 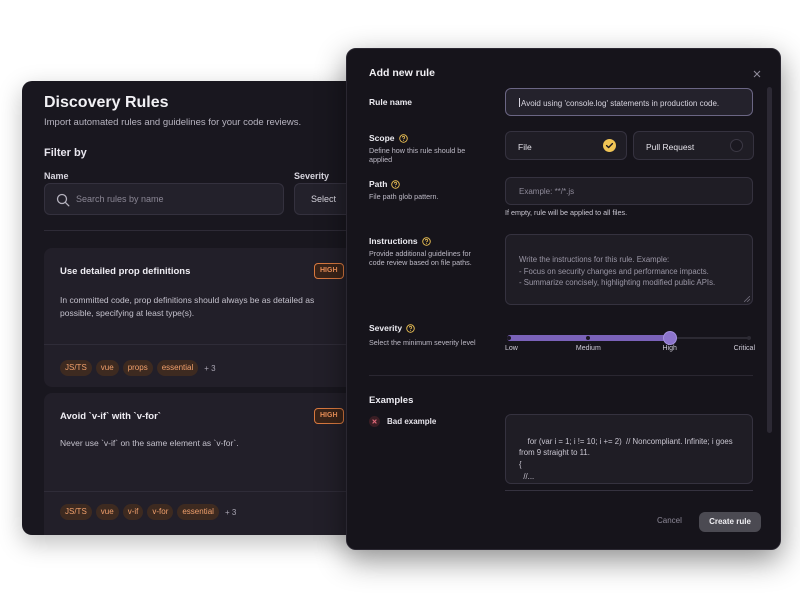 I want to click on severity-label: Severity, so click(x=392, y=328).